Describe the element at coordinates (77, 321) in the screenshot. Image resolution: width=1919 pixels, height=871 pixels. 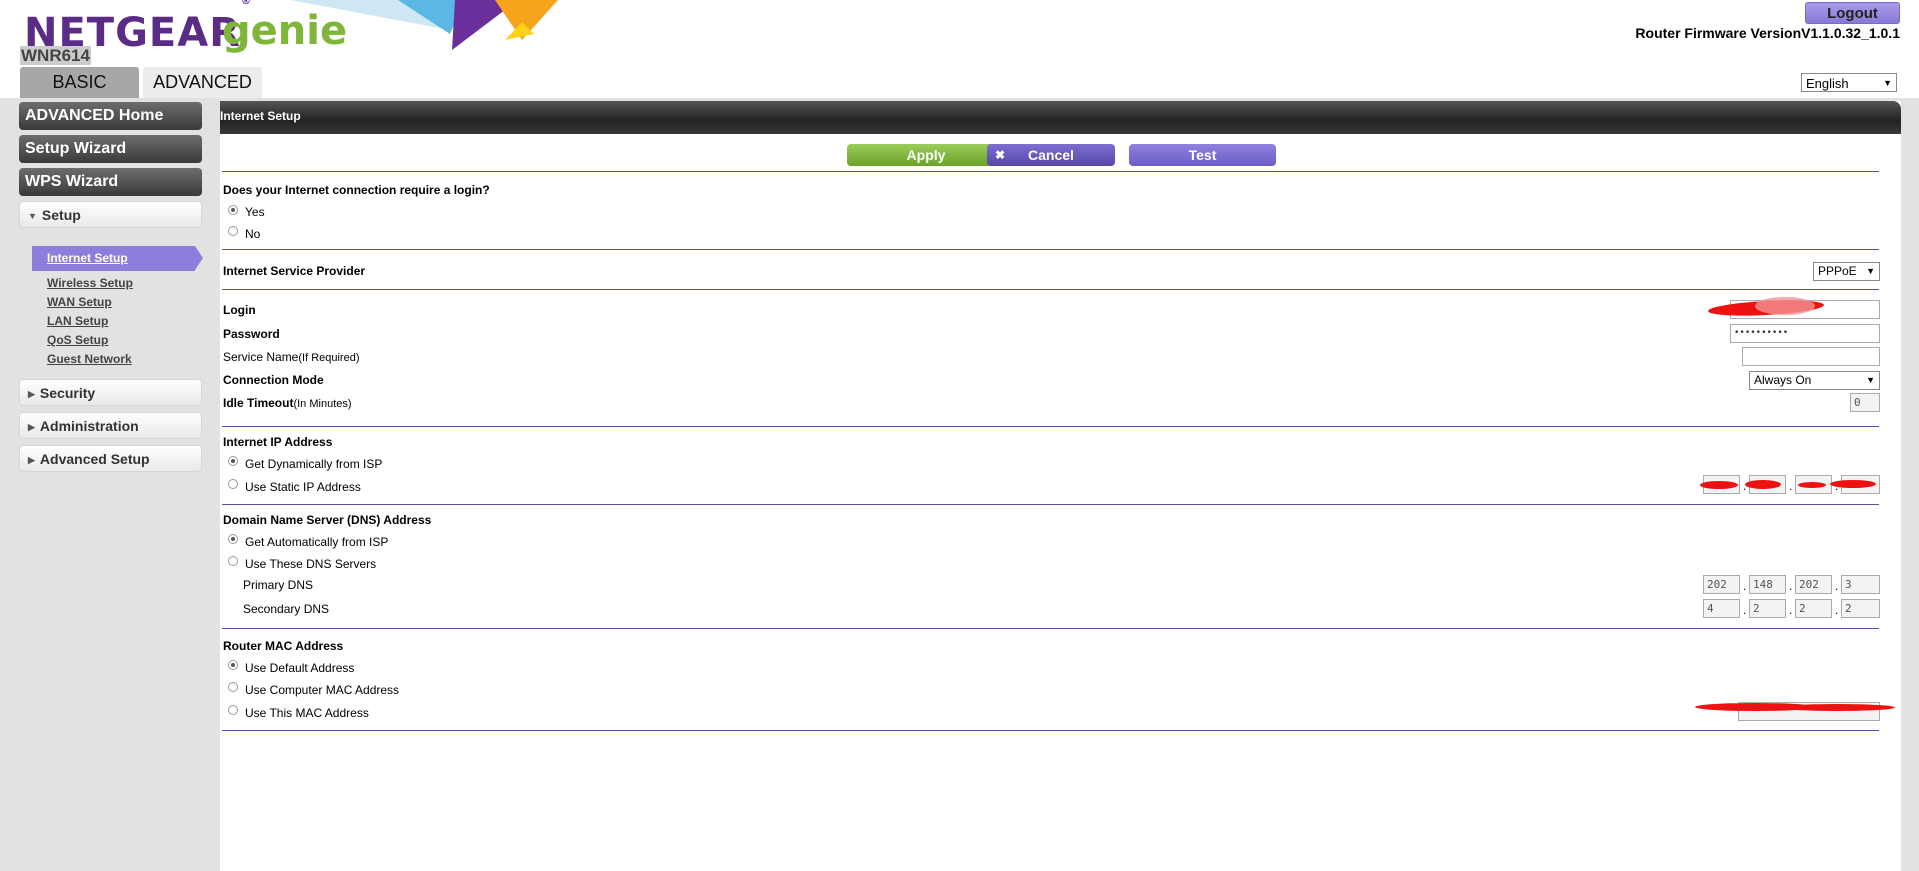
I see `sidebar-item-lan-setup: LAN Setup` at that location.